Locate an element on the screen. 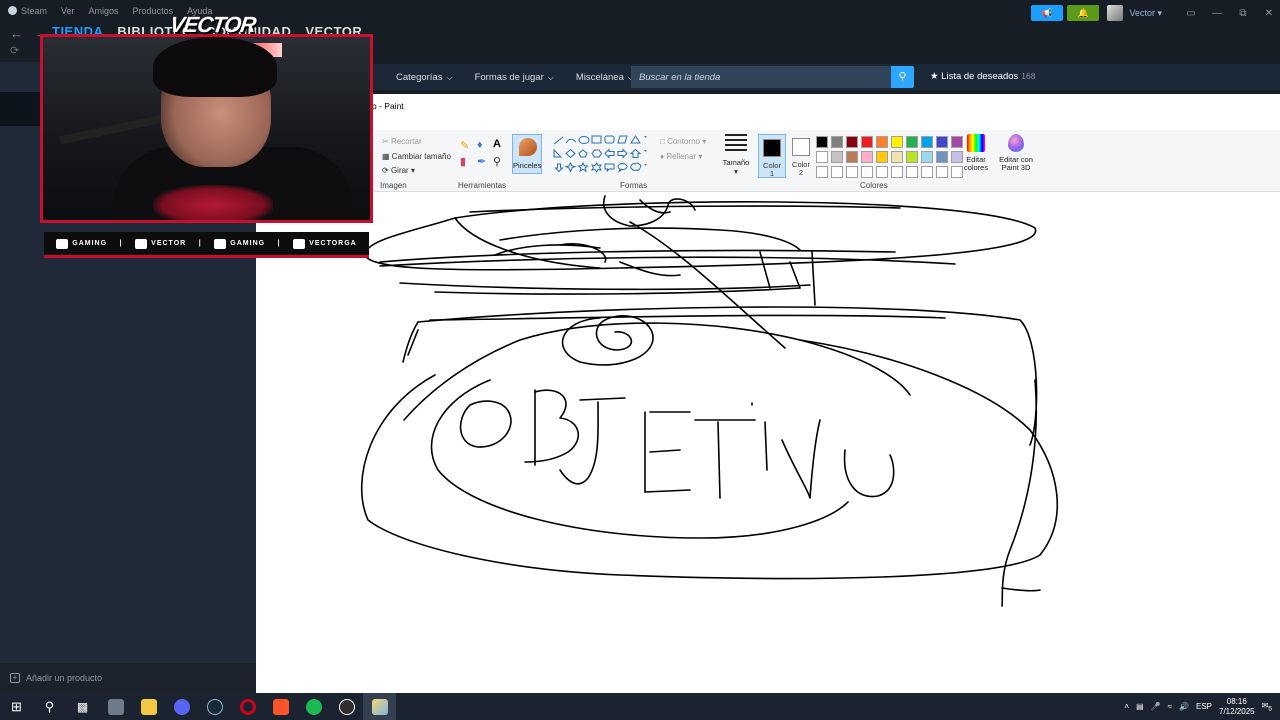  store-nav-miscelanea: Miscelánea⌵ is located at coordinates (605, 77).